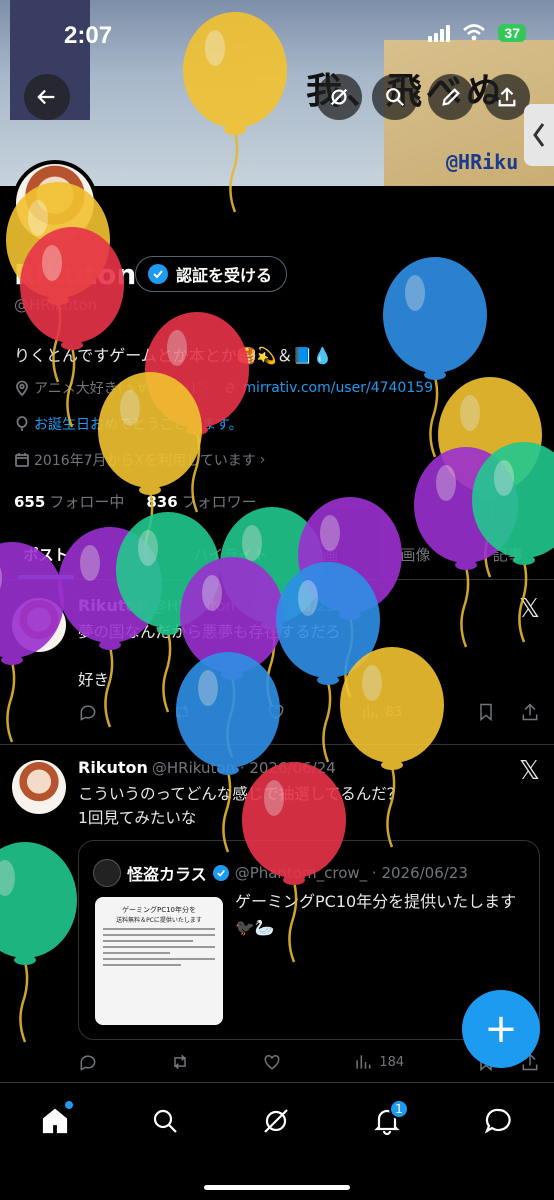 Image resolution: width=554 pixels, height=1200 pixels. I want to click on chat-bubble-icon, so click(497, 1121).